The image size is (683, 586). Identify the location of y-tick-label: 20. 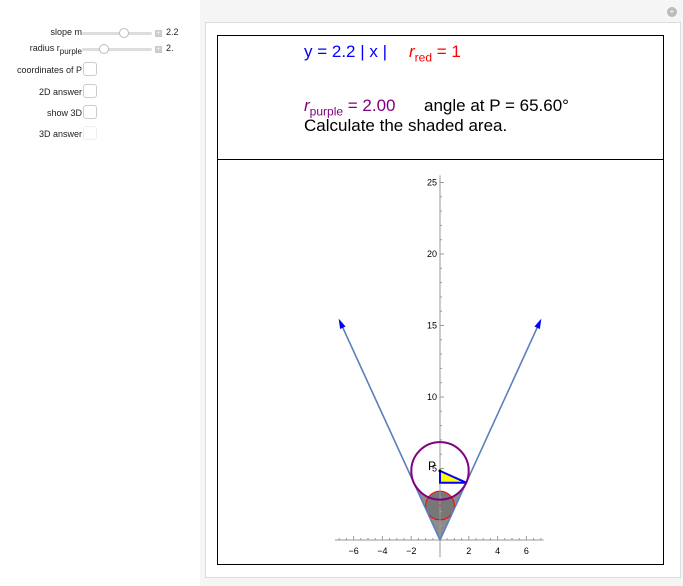
(432, 254).